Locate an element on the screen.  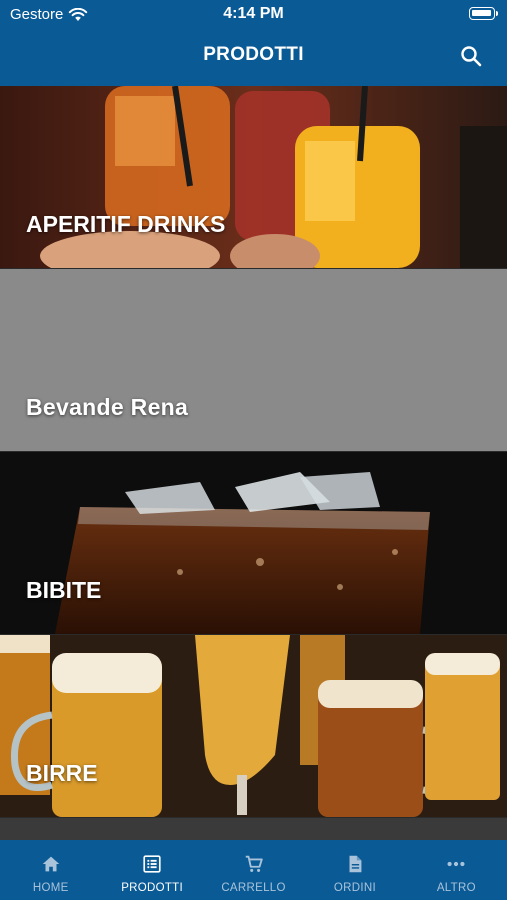
tab-altro: ALTRO is located at coordinates (456, 870).